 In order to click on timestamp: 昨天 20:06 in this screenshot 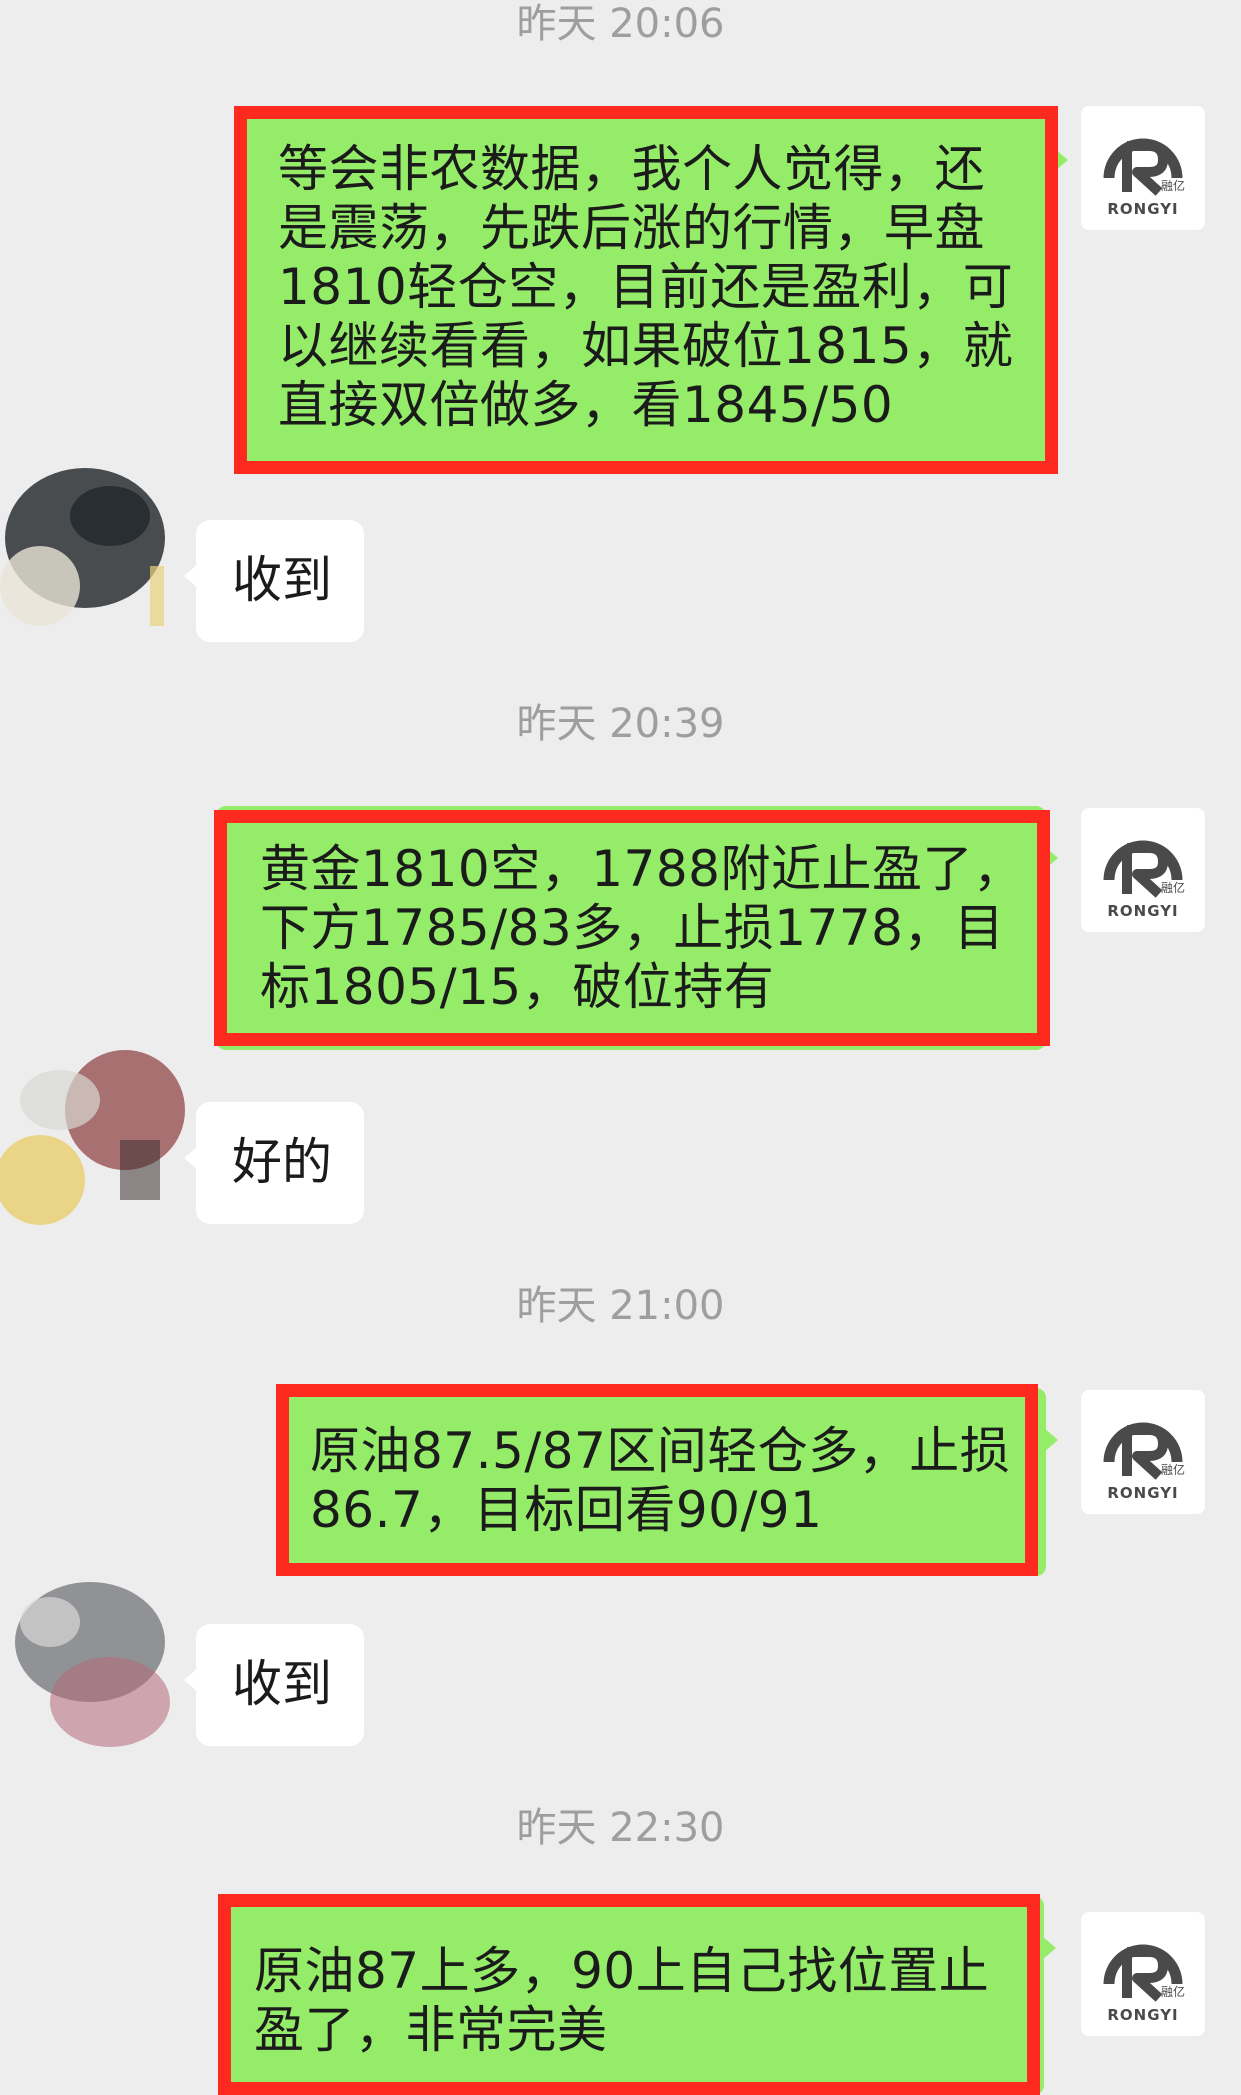, I will do `click(620, 24)`.